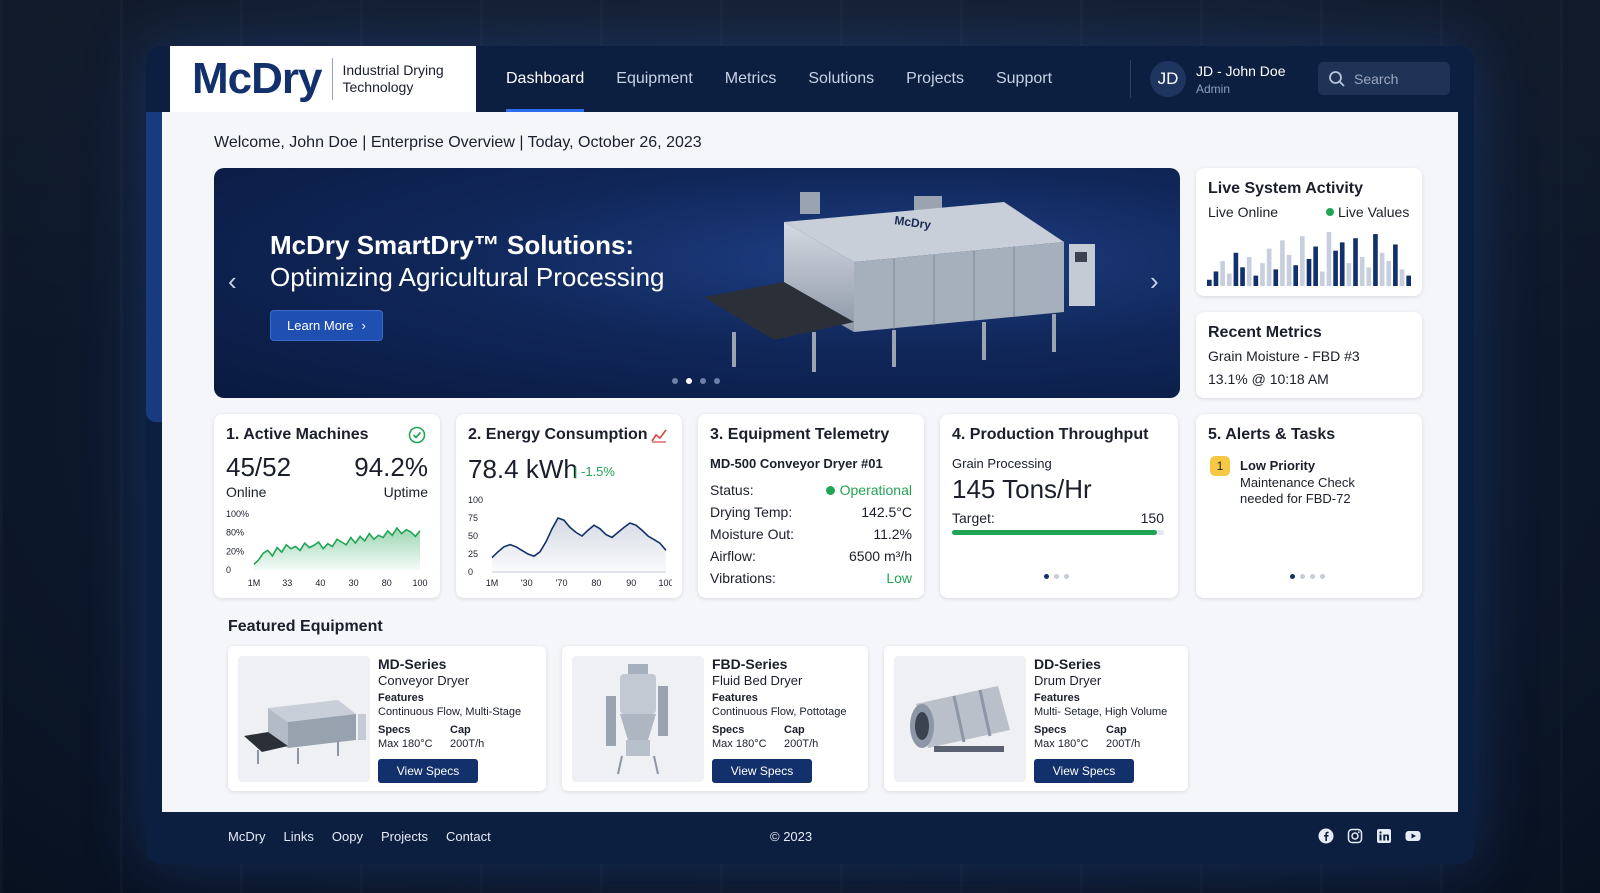 This screenshot has width=1600, height=893. I want to click on x-tick-label: '70, so click(562, 583).